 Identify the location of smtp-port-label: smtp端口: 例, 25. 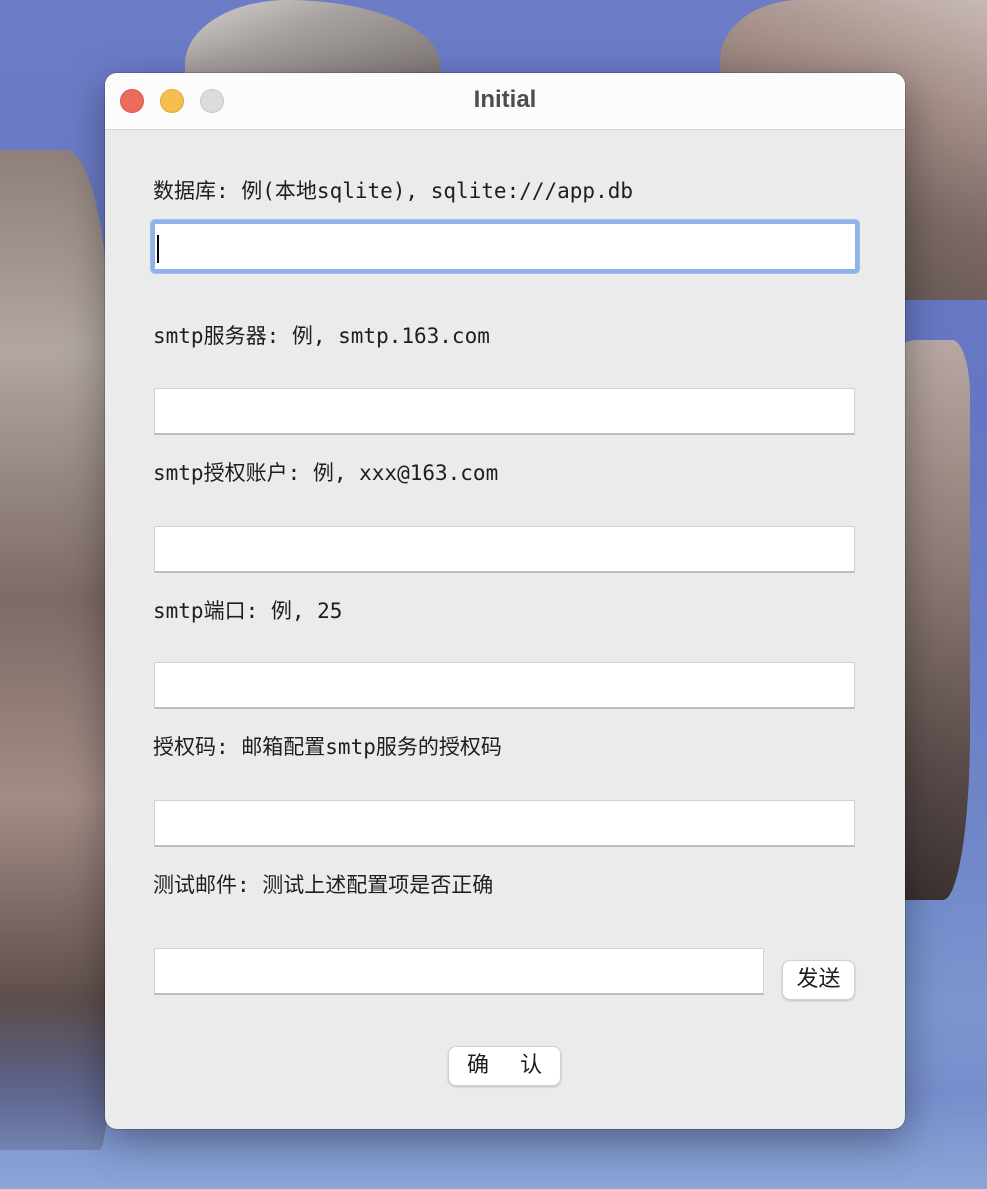
(248, 611).